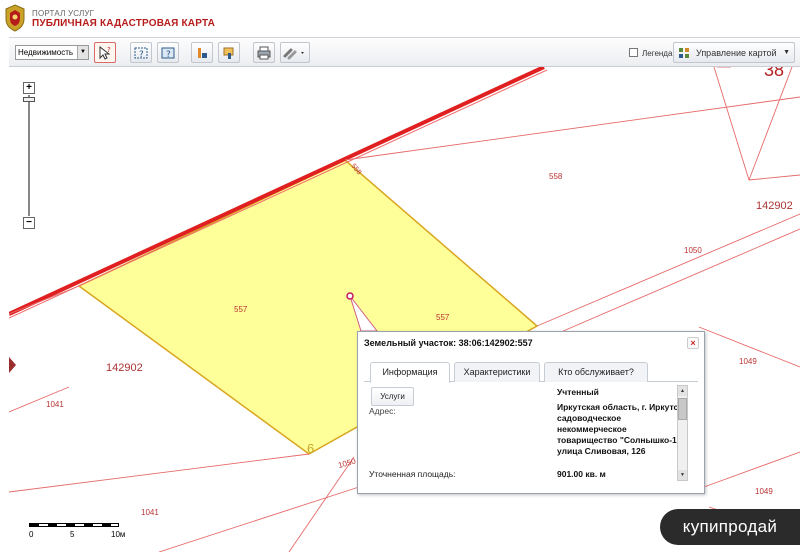 The width and height of the screenshot is (800, 552). I want to click on layer-select-value: Недвижимость, so click(46, 52).